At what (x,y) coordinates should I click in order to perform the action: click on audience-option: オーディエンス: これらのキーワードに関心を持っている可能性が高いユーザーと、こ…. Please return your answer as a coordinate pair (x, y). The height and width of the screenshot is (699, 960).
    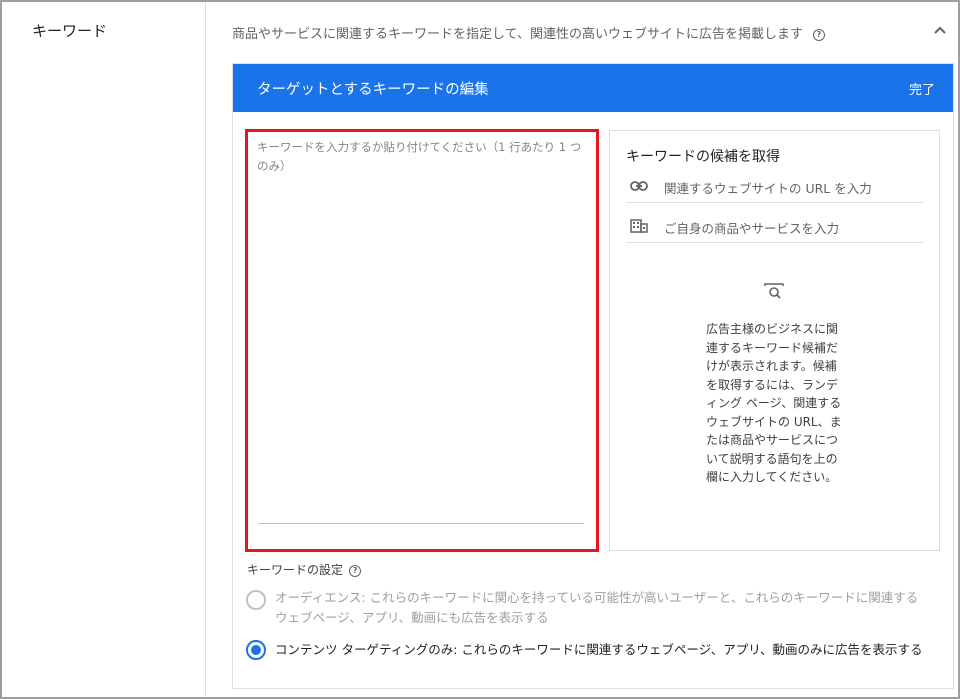
    Looking at the image, I should click on (596, 608).